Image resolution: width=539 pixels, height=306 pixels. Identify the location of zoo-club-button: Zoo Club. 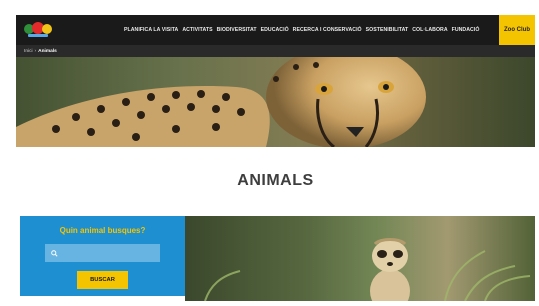
(517, 30).